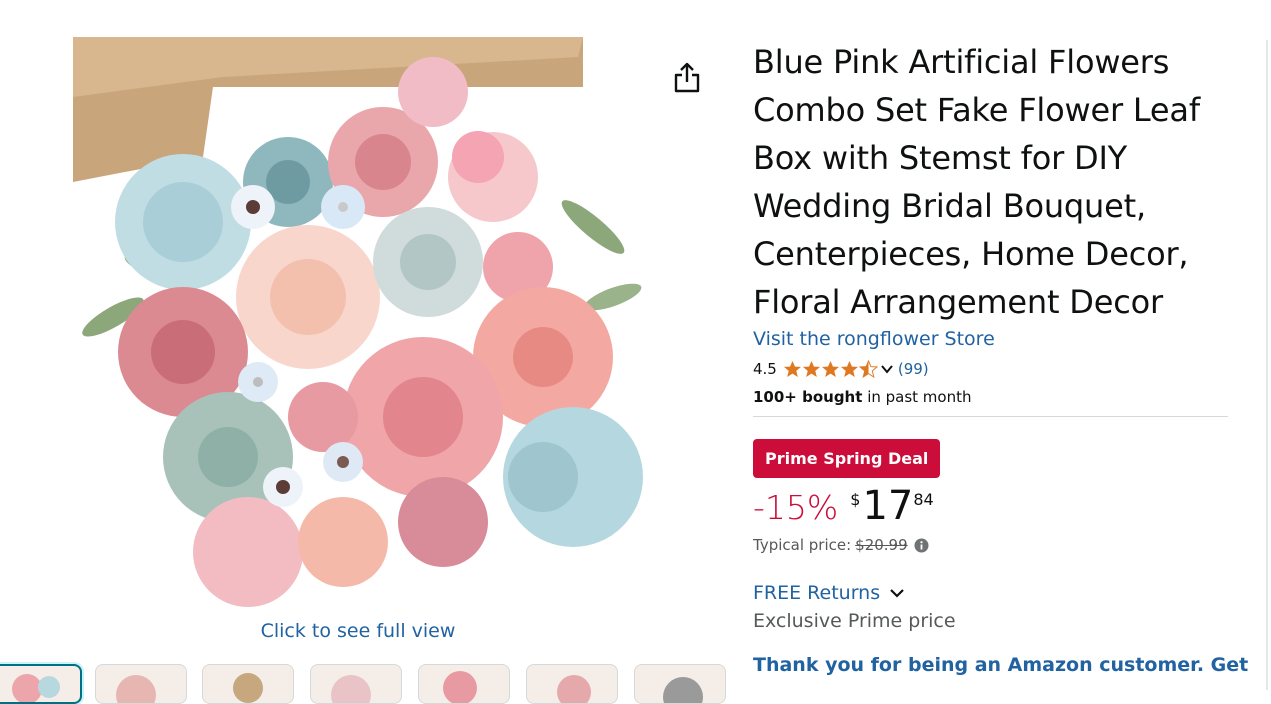  What do you see at coordinates (847, 458) in the screenshot?
I see `deal-badge: Prime Spring Deal` at bounding box center [847, 458].